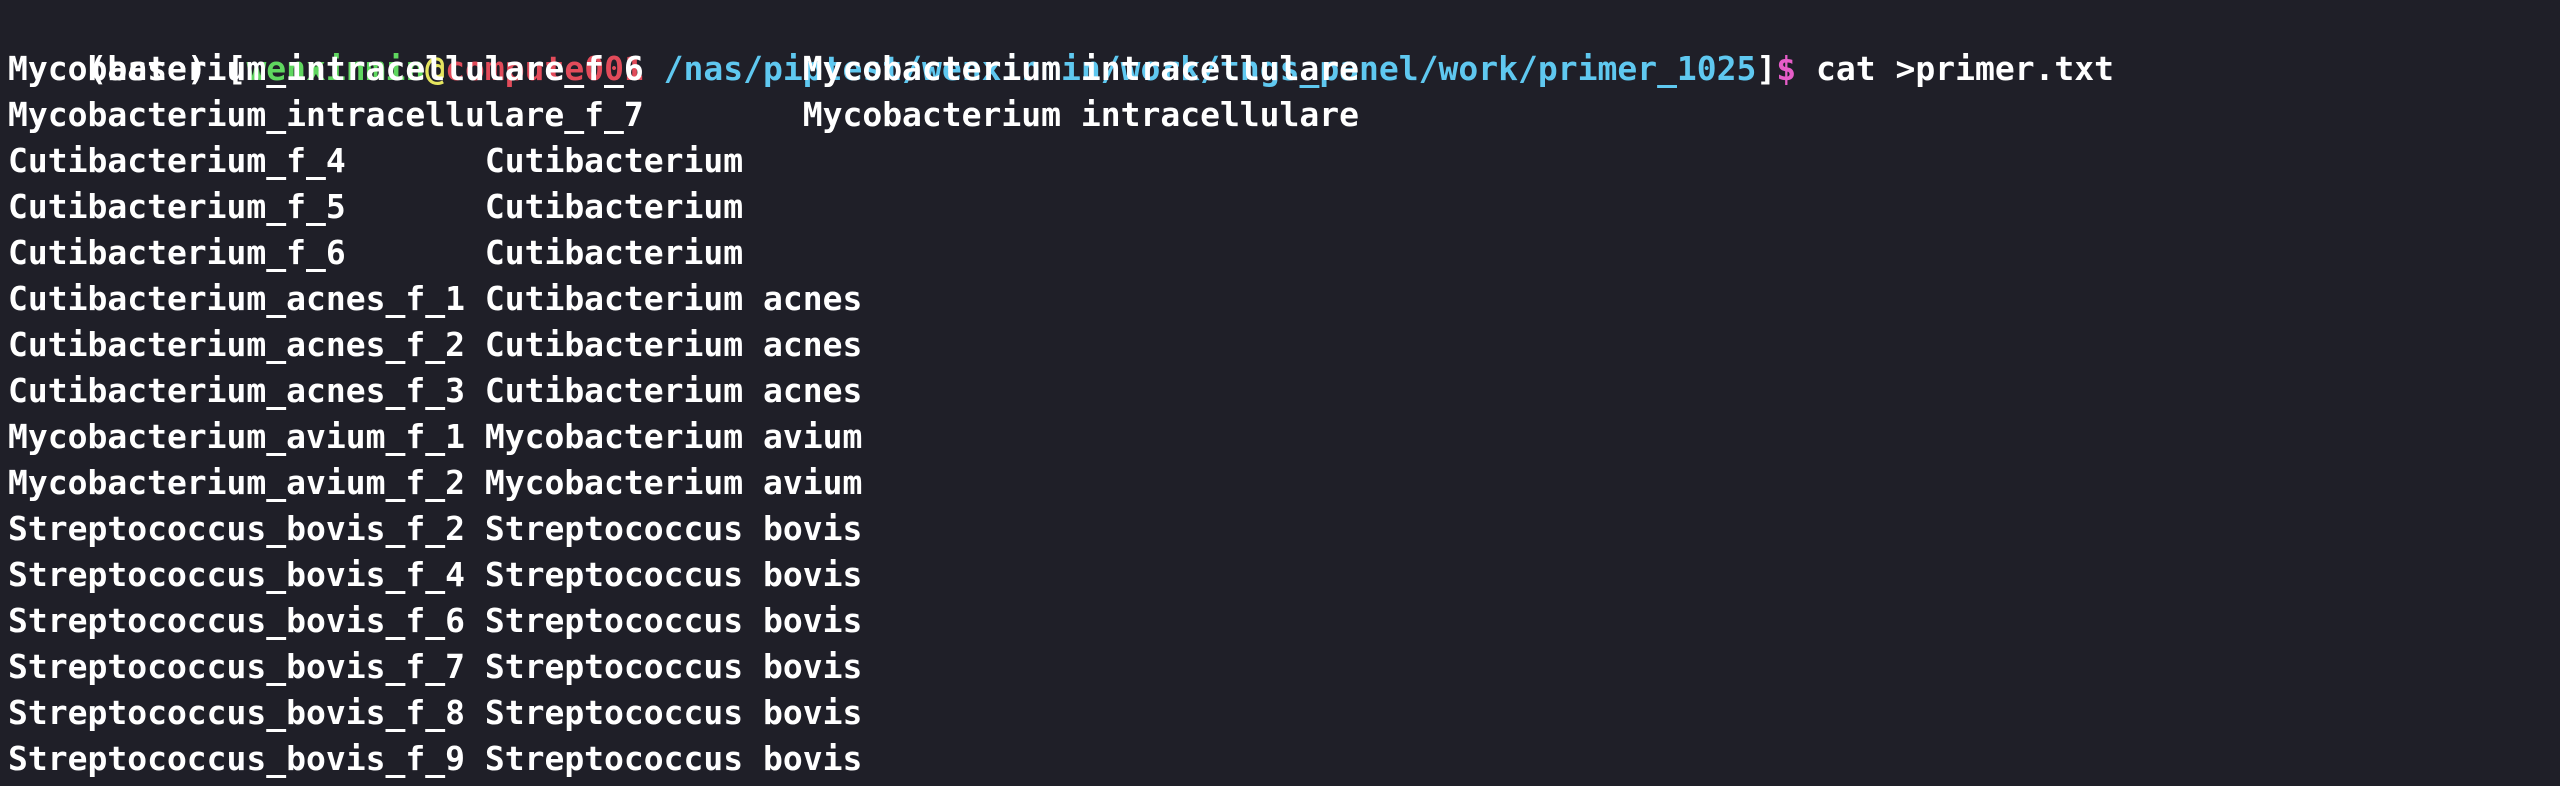 The height and width of the screenshot is (786, 2560). I want to click on primer-id: Streptococcus_bovis_f_4, so click(236, 574).